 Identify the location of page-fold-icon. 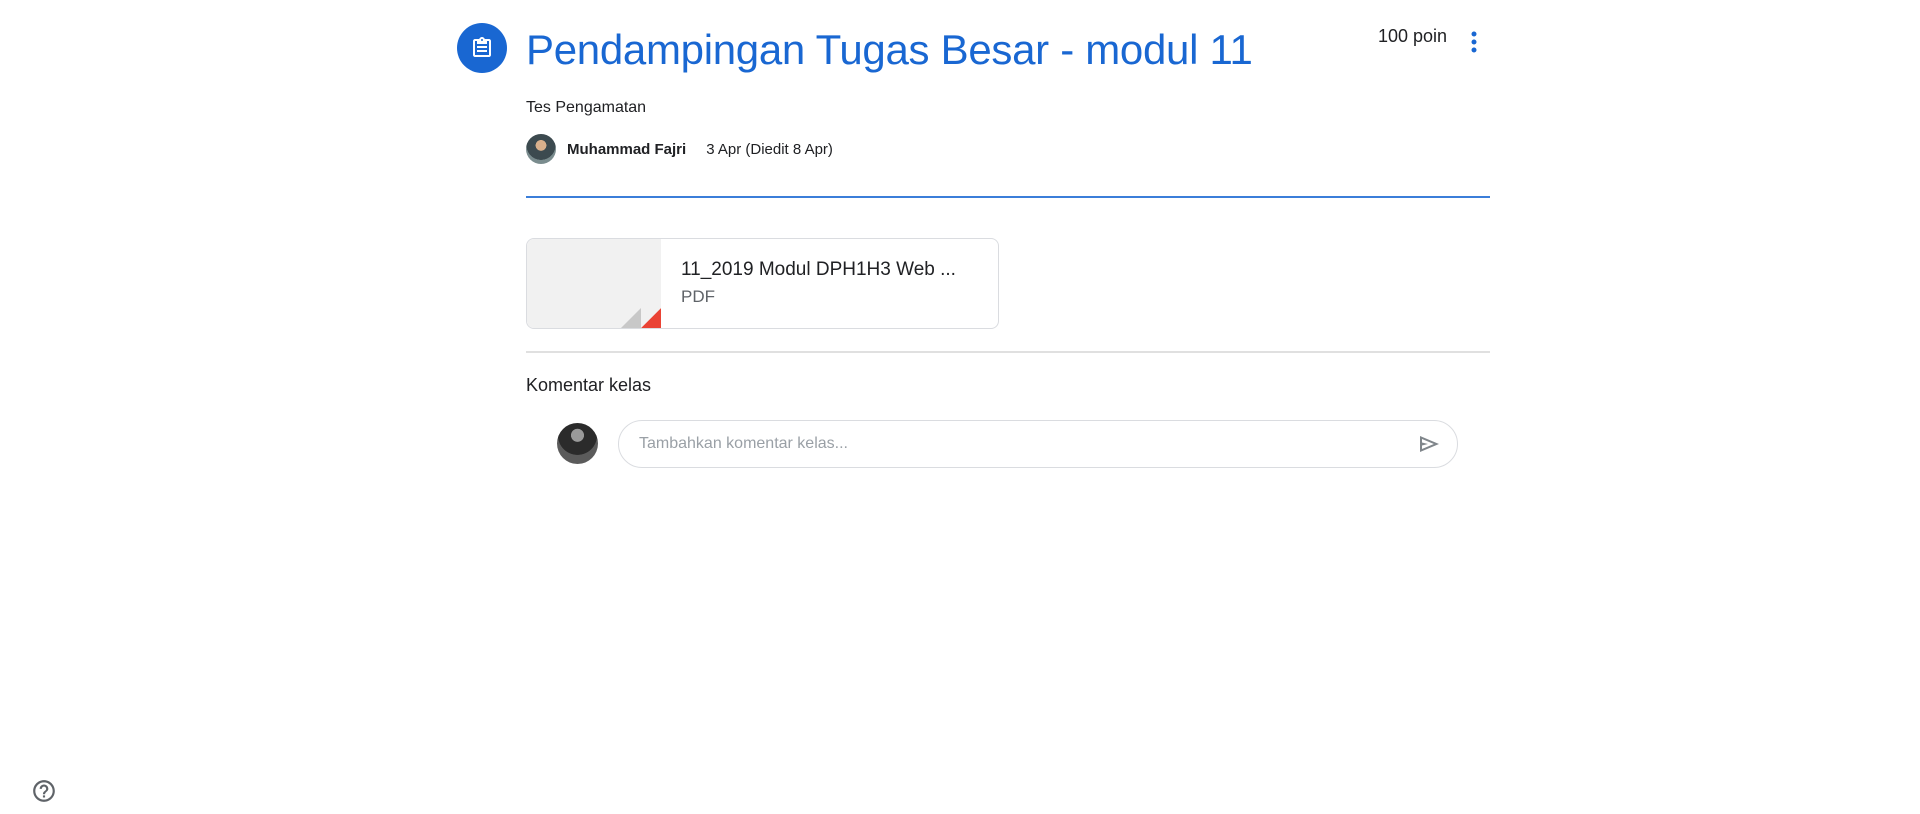
(641, 318).